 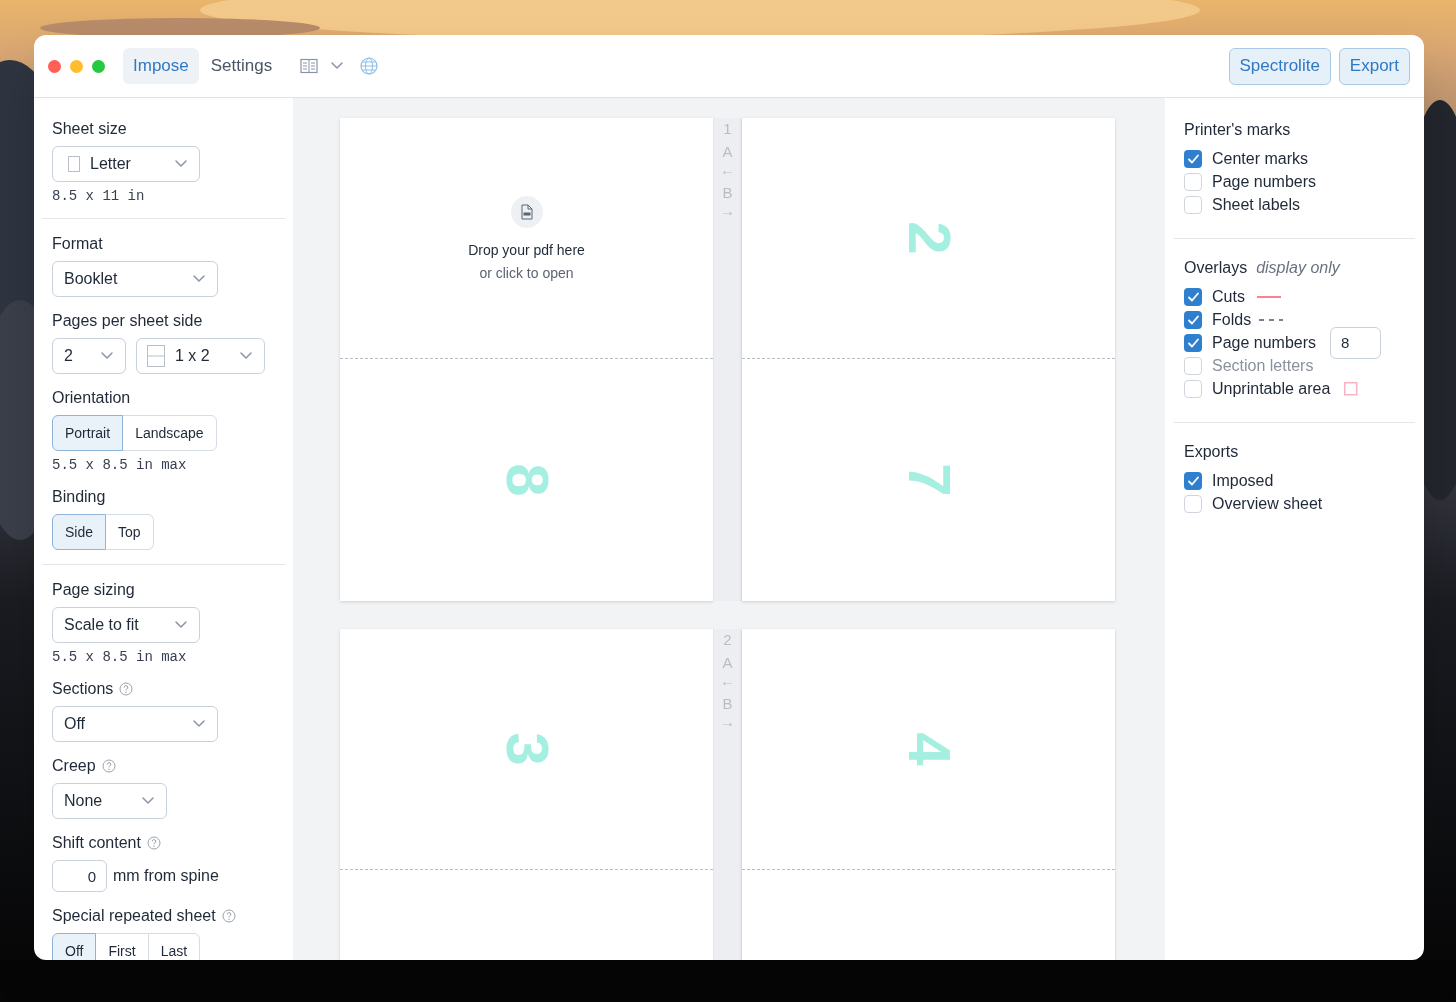 What do you see at coordinates (1298, 268) in the screenshot?
I see `section-subtitle: display only` at bounding box center [1298, 268].